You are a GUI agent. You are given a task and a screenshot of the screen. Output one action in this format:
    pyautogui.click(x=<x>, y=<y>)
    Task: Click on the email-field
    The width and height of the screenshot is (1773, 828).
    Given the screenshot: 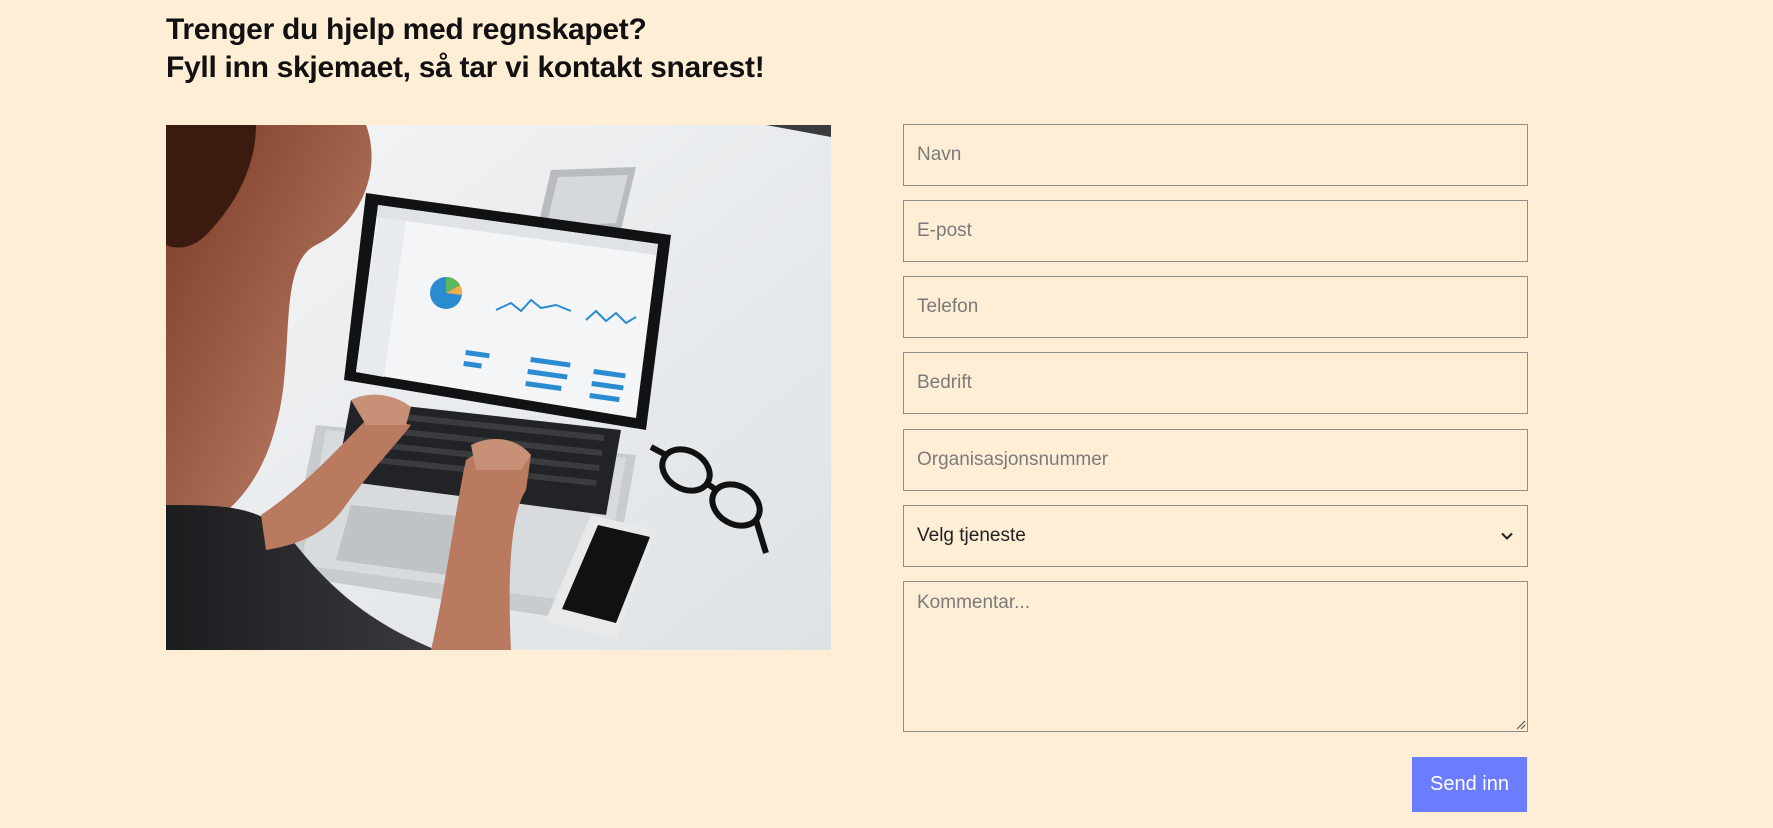 What is the action you would take?
    pyautogui.click(x=1215, y=231)
    